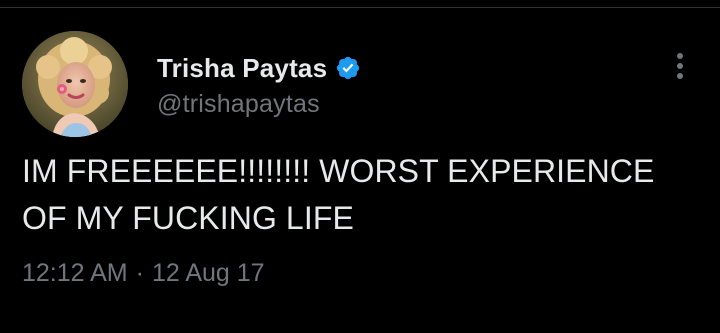 This screenshot has height=333, width=720. What do you see at coordinates (338, 171) in the screenshot?
I see `tweet-text-line: IM FREEEEEE!!!!!!!! WORST EXPERIENCE` at bounding box center [338, 171].